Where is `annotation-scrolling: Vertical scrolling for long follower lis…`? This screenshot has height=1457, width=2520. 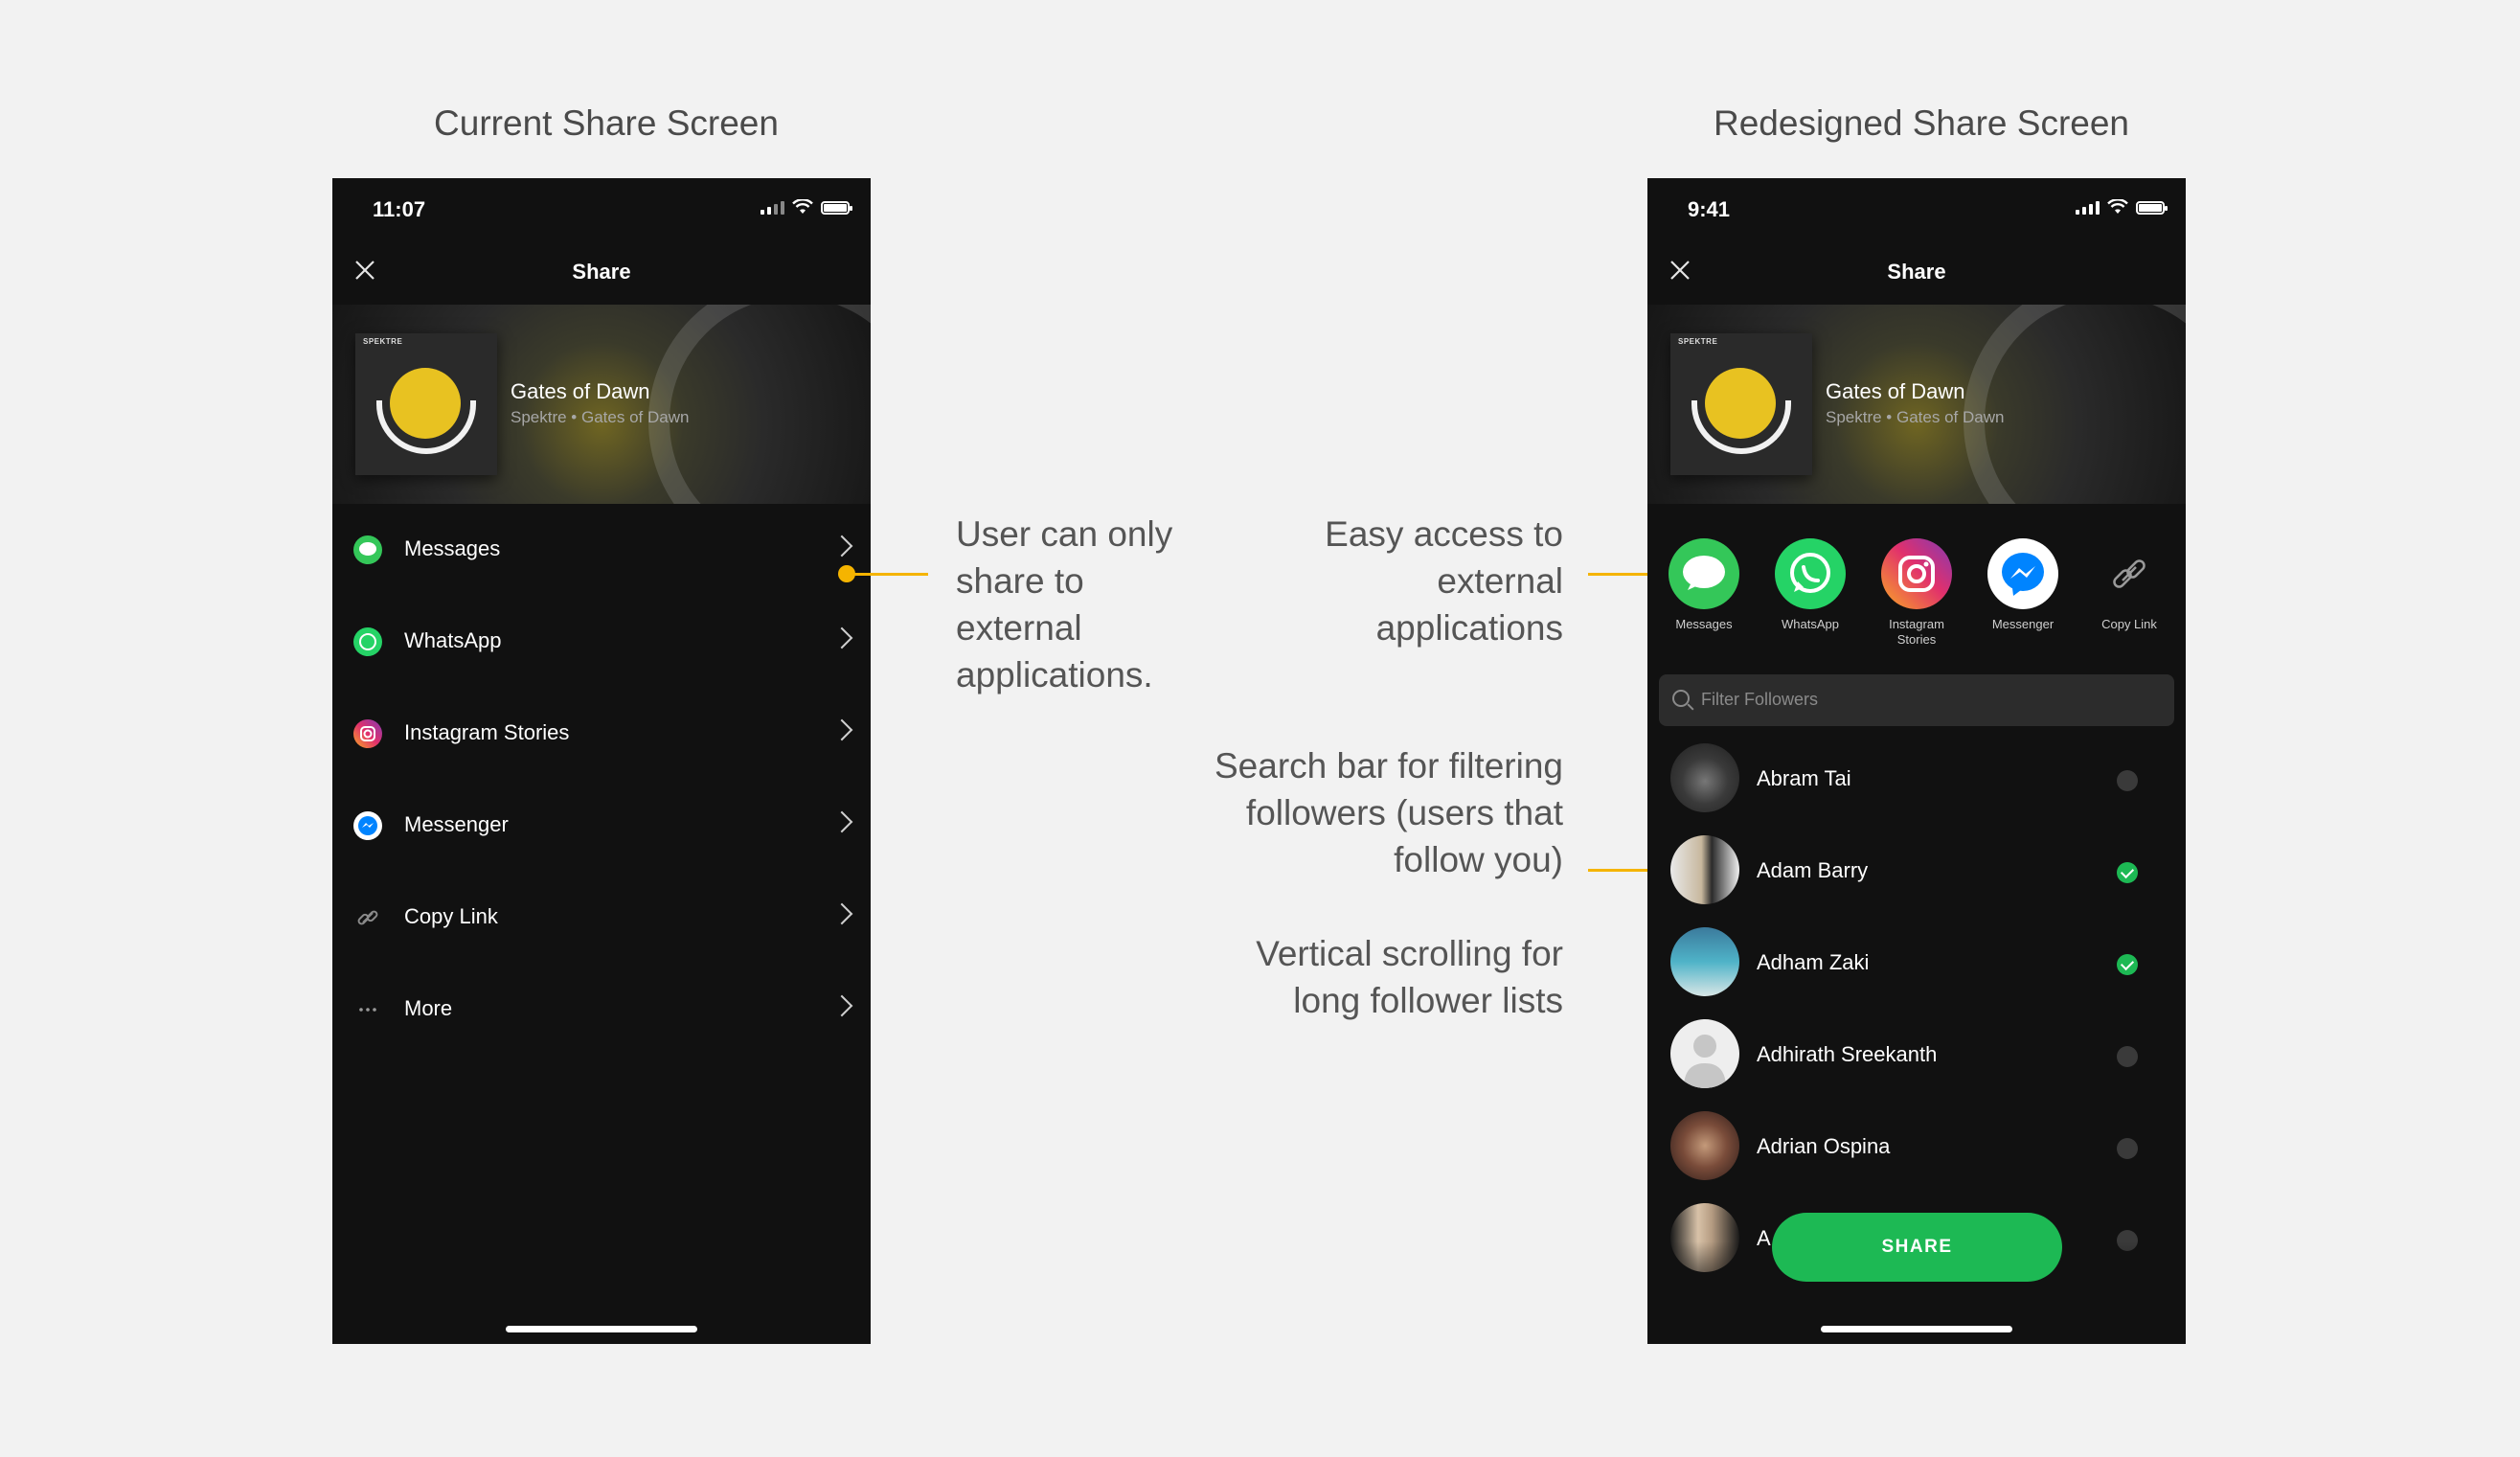
annotation-scrolling: Vertical scrolling for long follower lis… is located at coordinates (1410, 977).